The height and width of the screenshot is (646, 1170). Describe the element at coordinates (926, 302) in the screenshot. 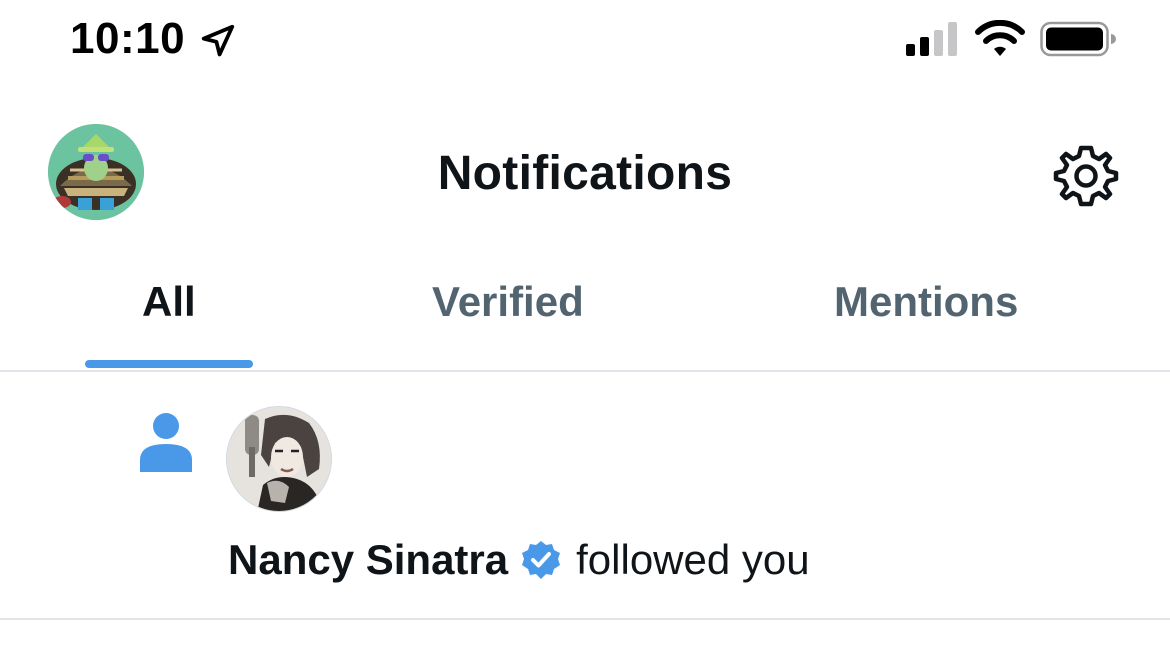

I see `tab-mentions: Mentions` at that location.